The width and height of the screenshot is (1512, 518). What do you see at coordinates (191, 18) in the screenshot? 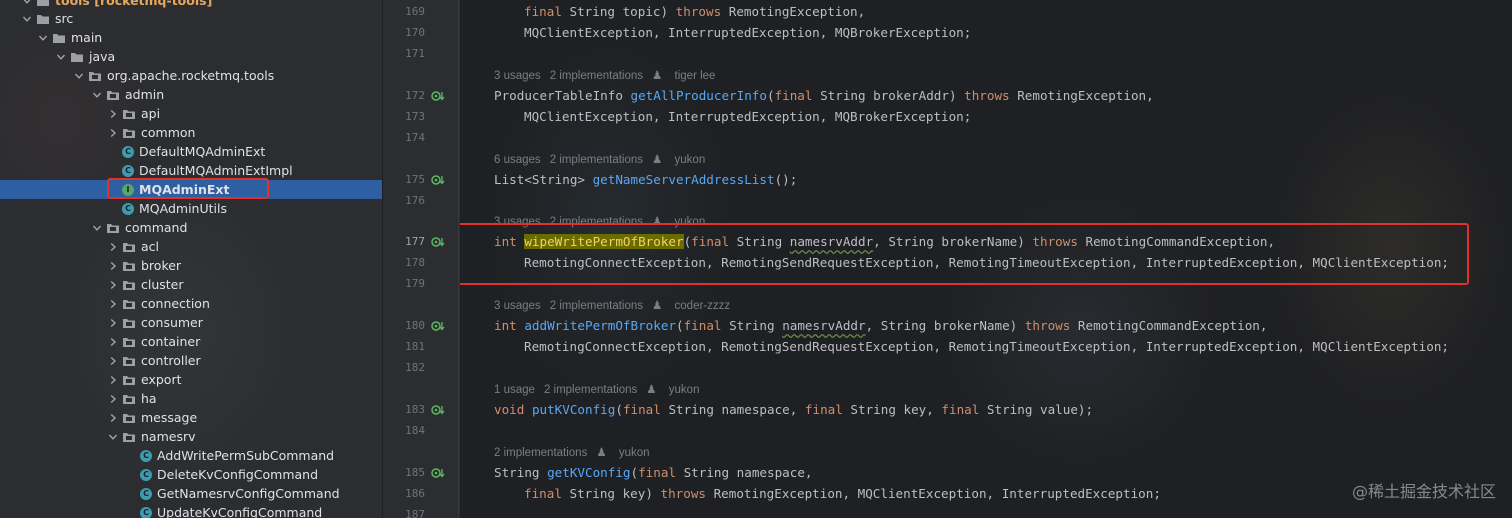
I see `tree-item-src: src` at bounding box center [191, 18].